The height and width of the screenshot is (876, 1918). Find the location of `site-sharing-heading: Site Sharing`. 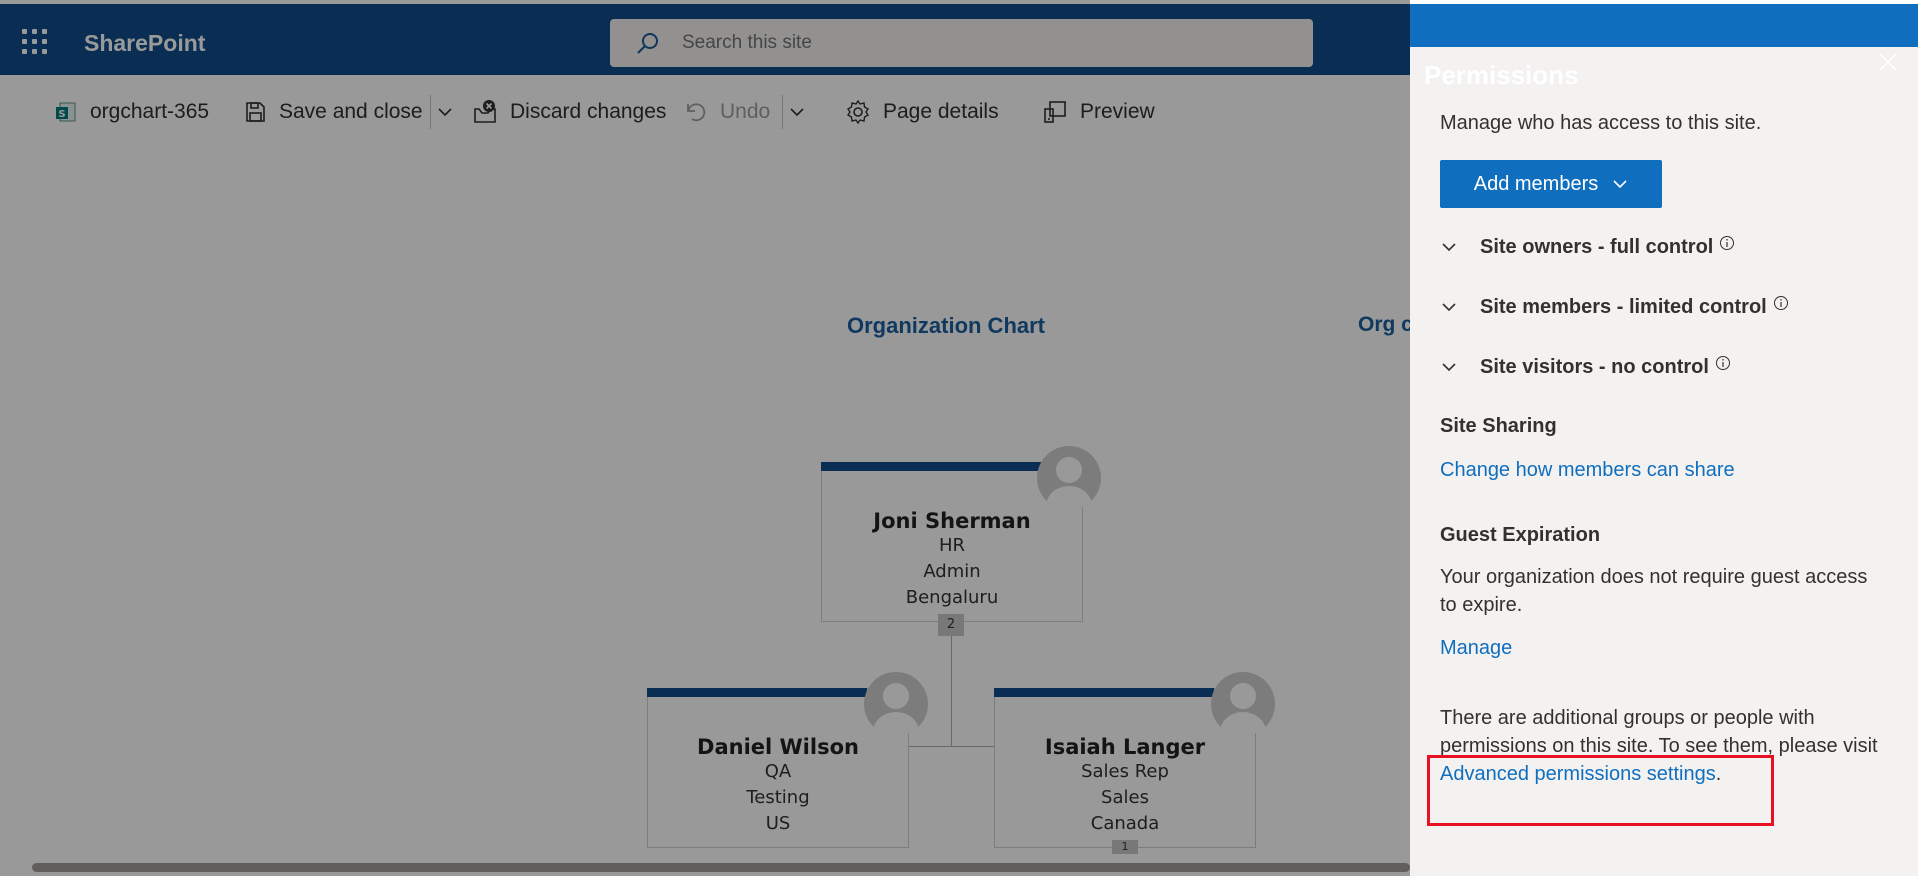

site-sharing-heading: Site Sharing is located at coordinates (1498, 426).